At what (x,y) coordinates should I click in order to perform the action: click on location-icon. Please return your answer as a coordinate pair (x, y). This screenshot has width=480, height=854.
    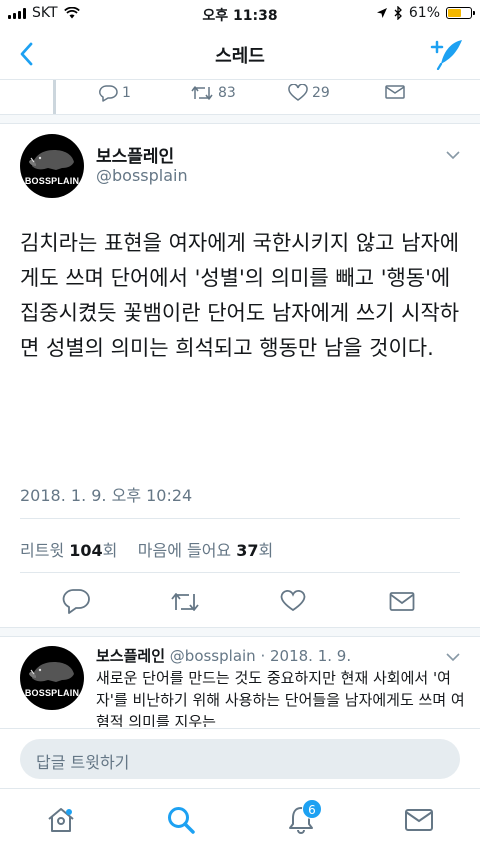
    Looking at the image, I should click on (381, 13).